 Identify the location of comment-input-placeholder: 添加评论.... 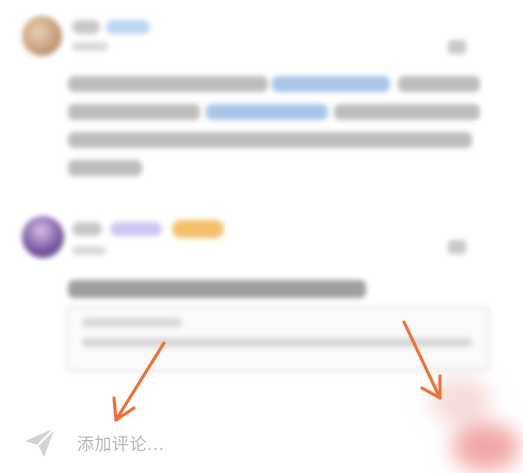
(121, 442).